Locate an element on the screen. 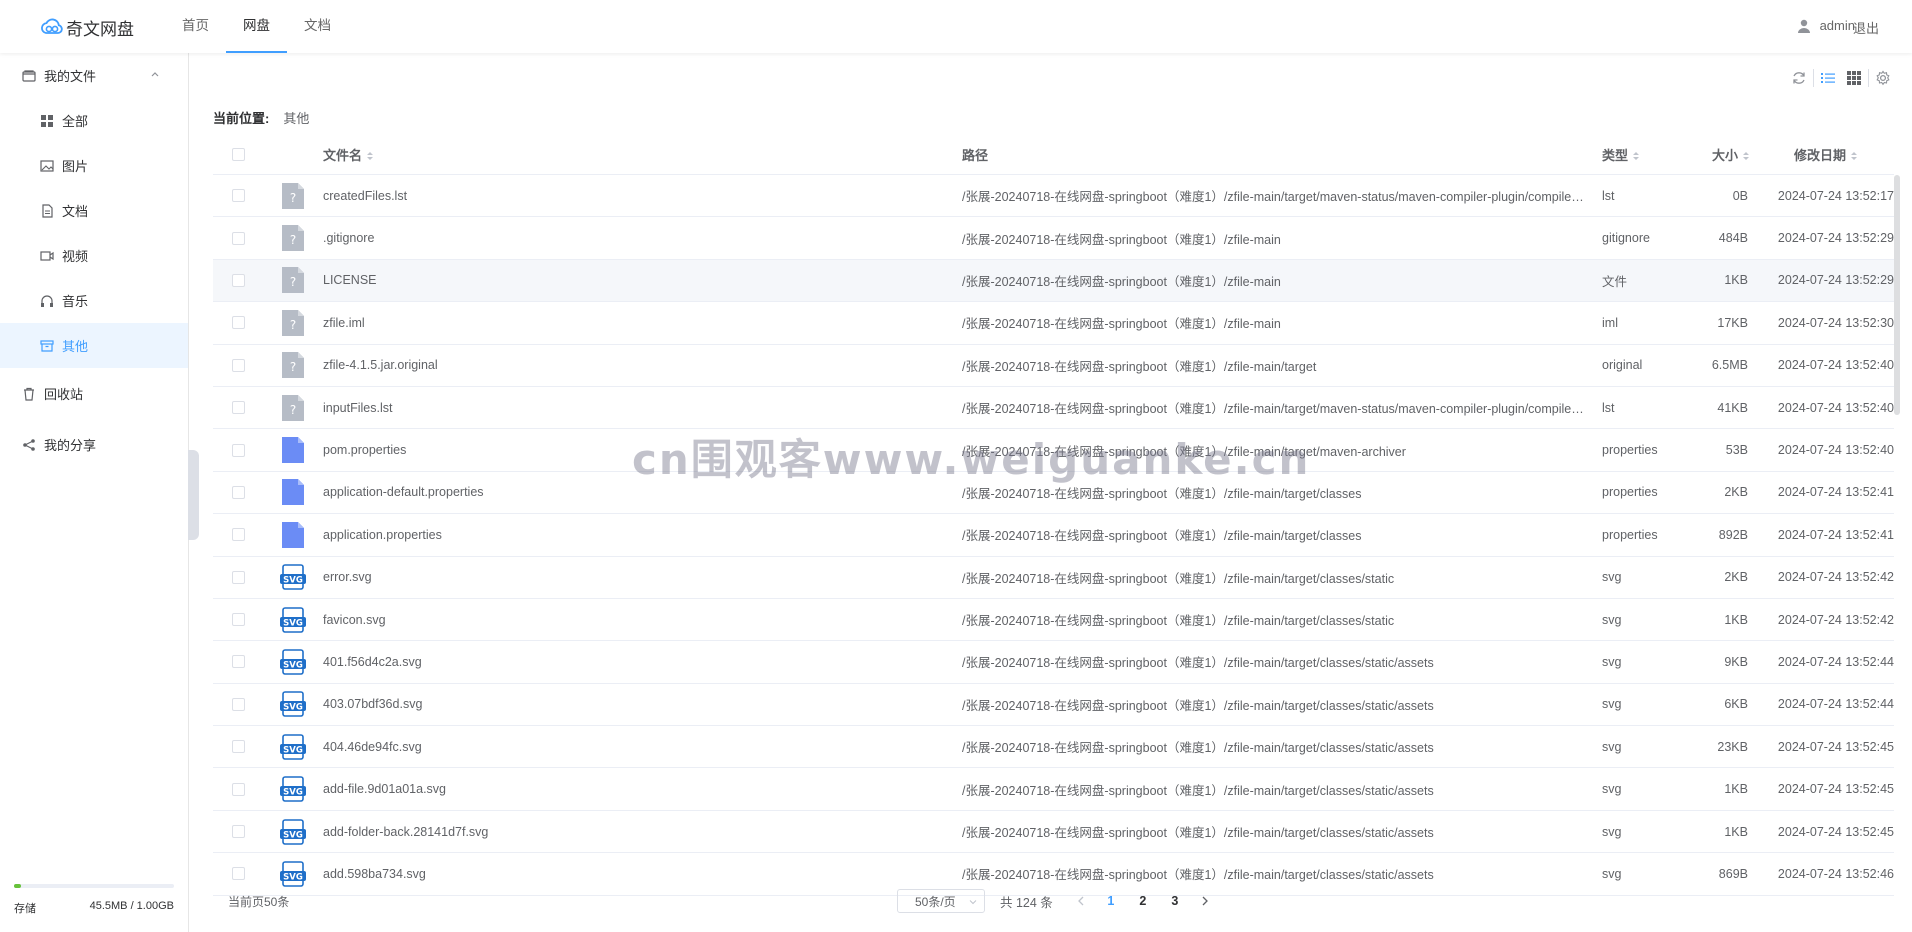  header-type: 类型 is located at coordinates (1646, 154).